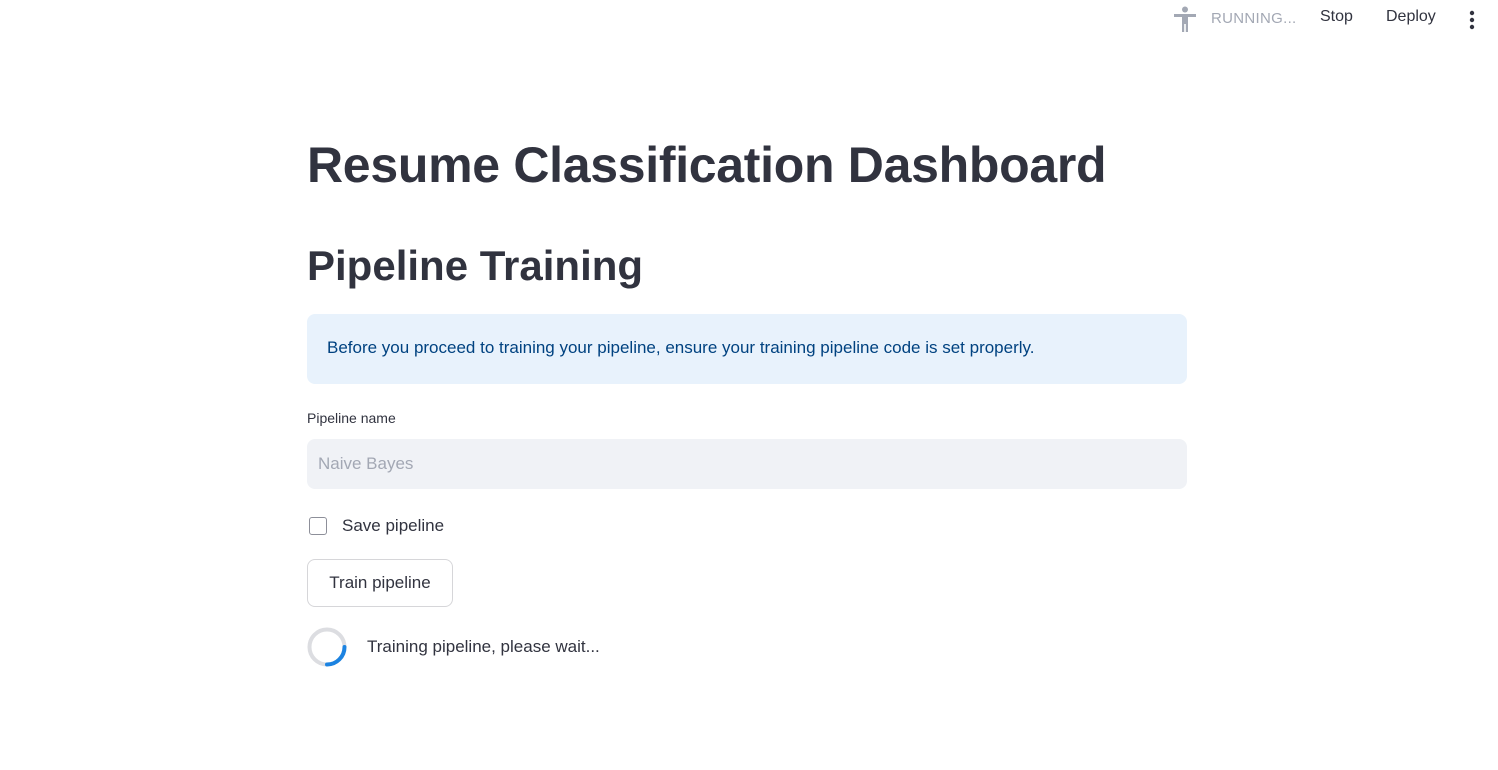  I want to click on pipeline-name-input, so click(747, 464).